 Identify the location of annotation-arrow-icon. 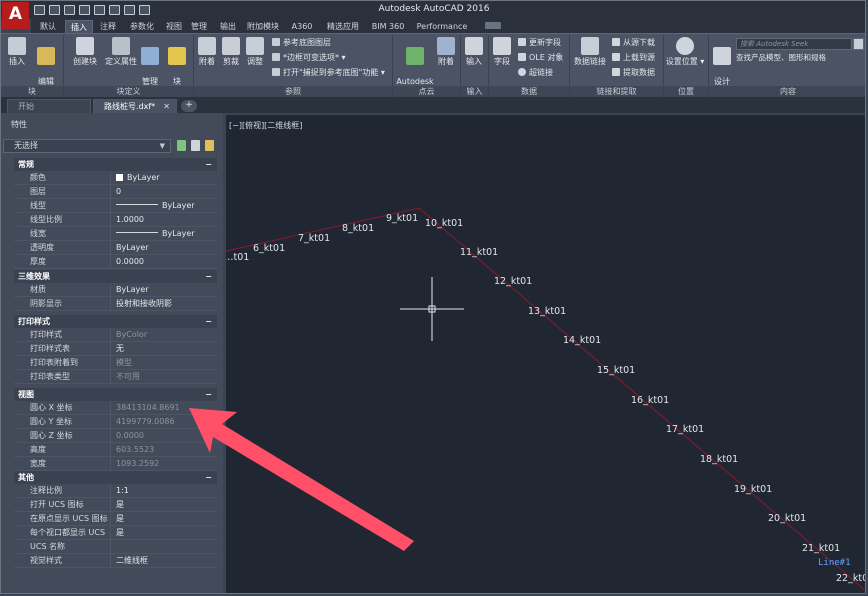
(301, 479).